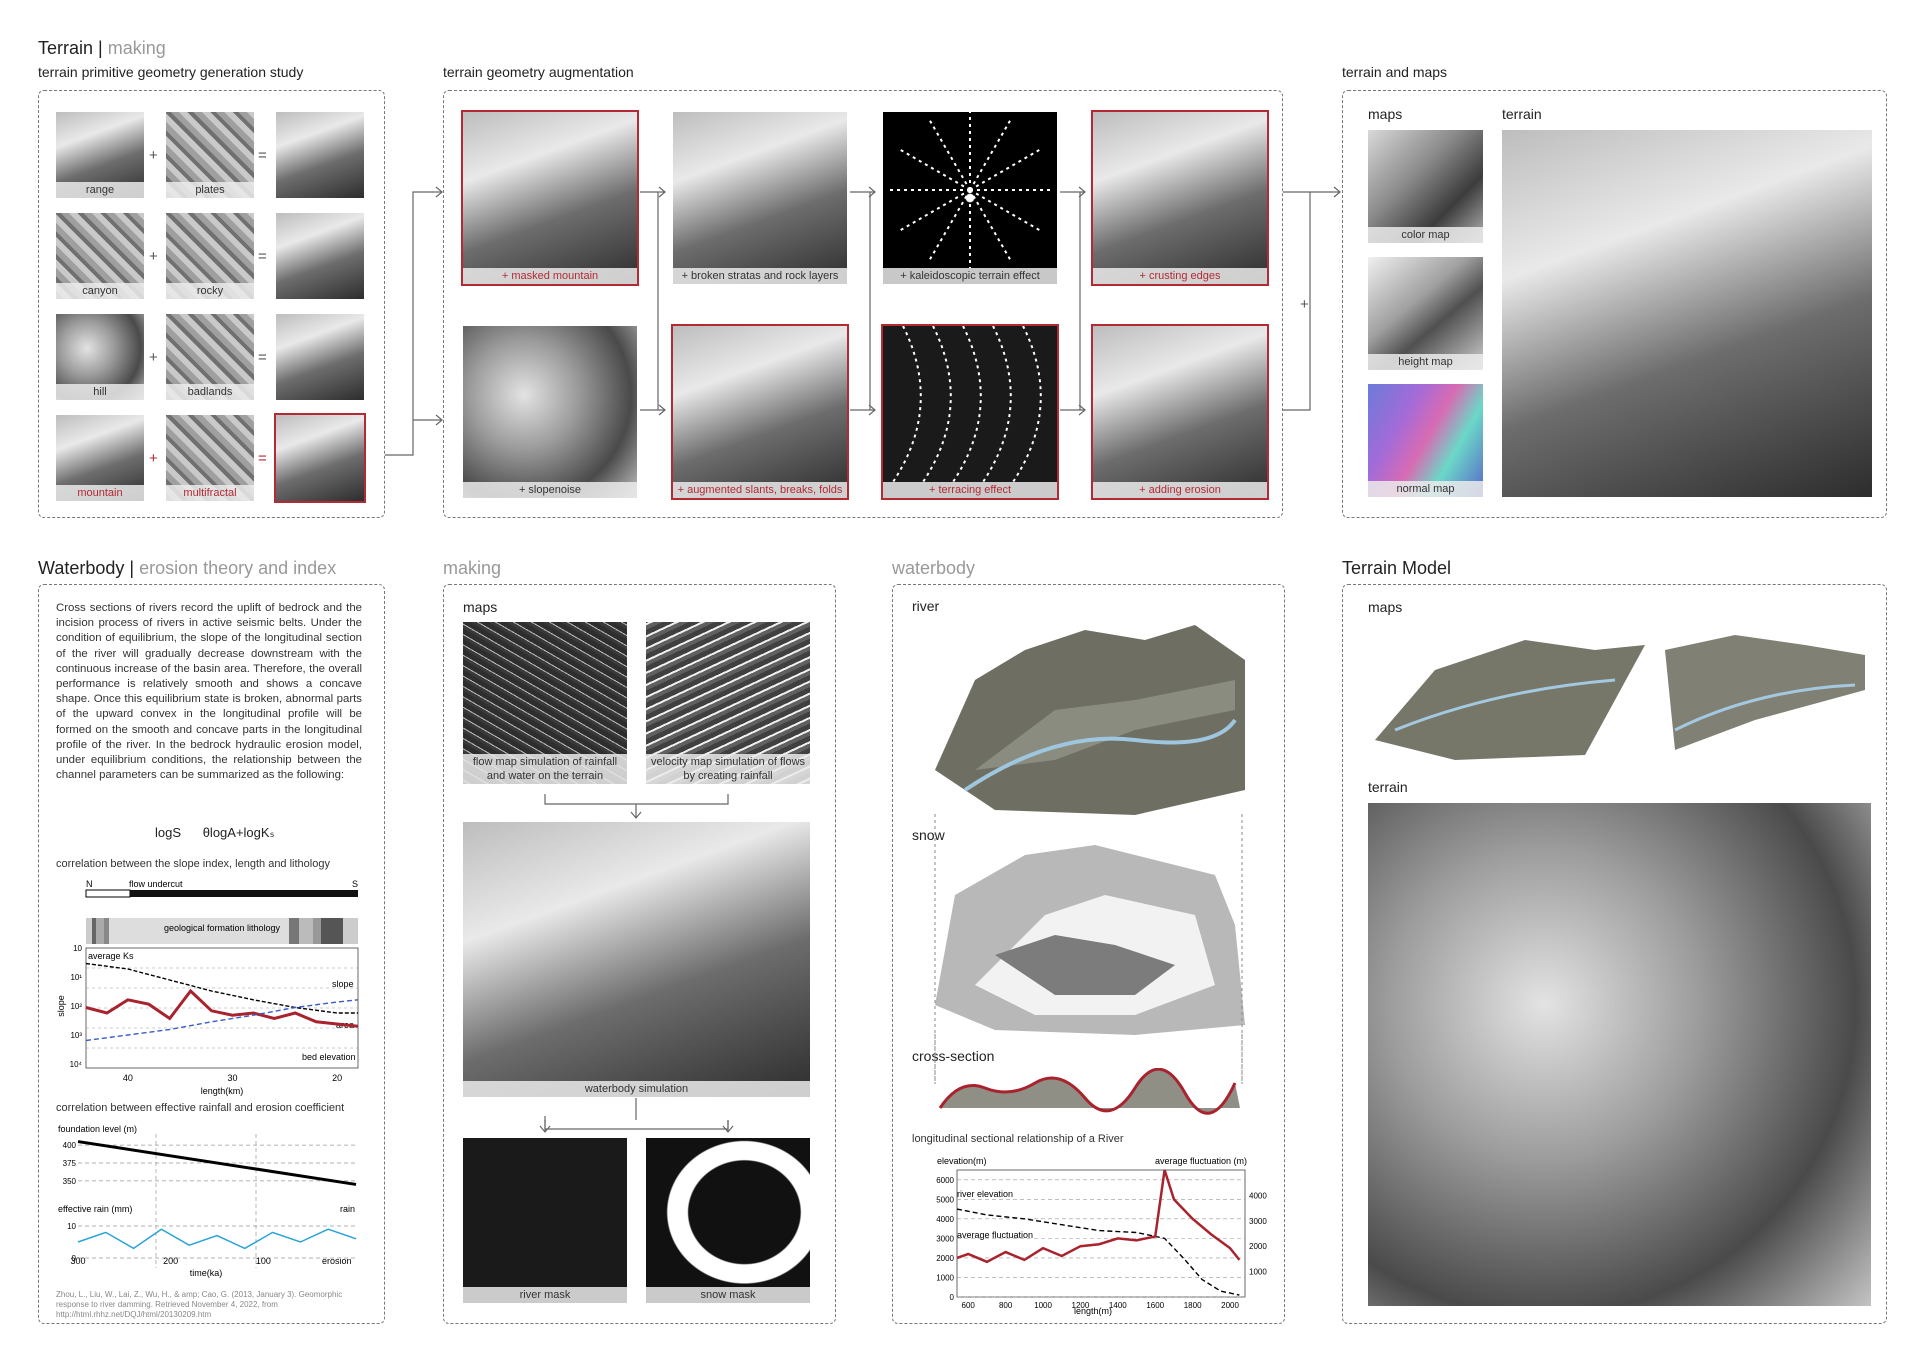 This screenshot has height=1357, width=1920. Describe the element at coordinates (76, 1064) in the screenshot. I see `y-tick: 10⁴` at that location.